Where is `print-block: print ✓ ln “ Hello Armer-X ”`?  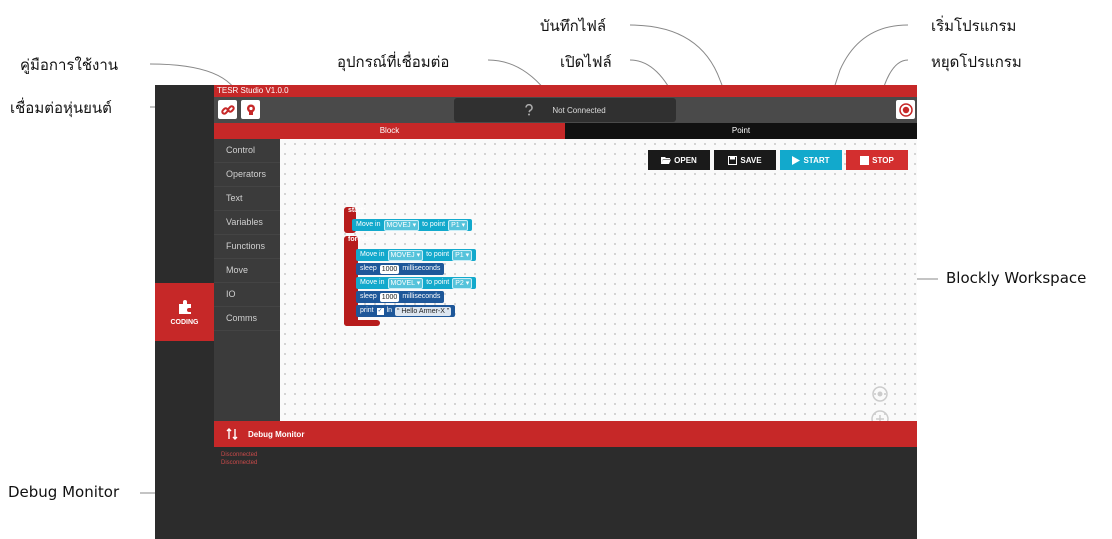 print-block: print ✓ ln “ Hello Armer-X ” is located at coordinates (406, 311).